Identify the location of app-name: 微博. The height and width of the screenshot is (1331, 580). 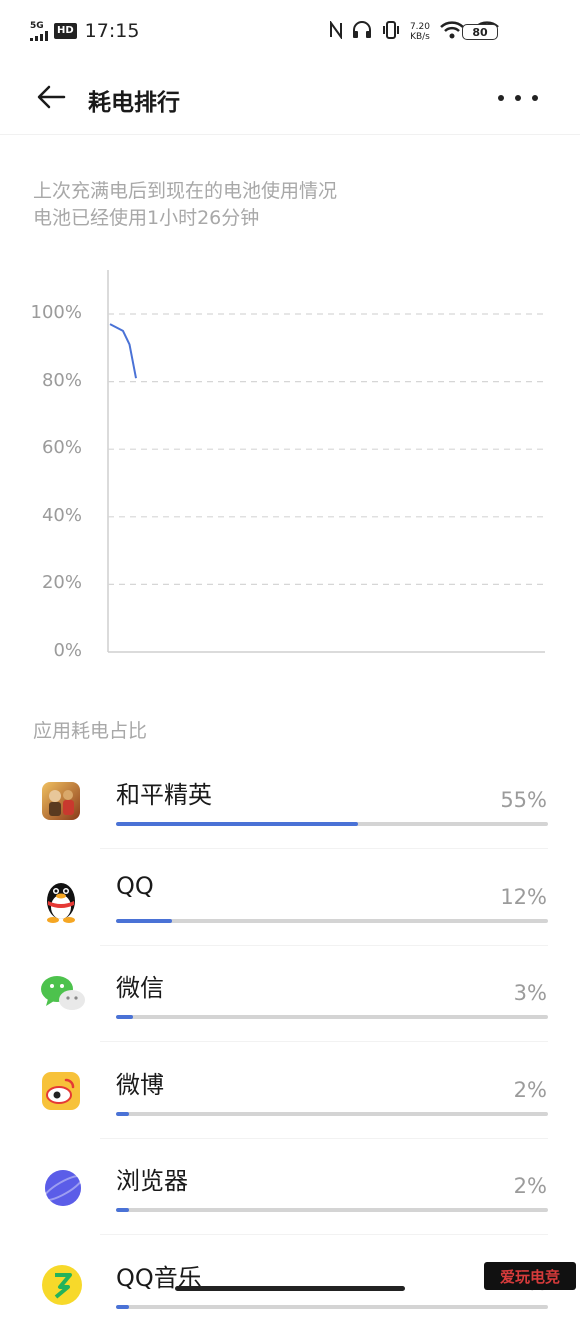
(140, 1084).